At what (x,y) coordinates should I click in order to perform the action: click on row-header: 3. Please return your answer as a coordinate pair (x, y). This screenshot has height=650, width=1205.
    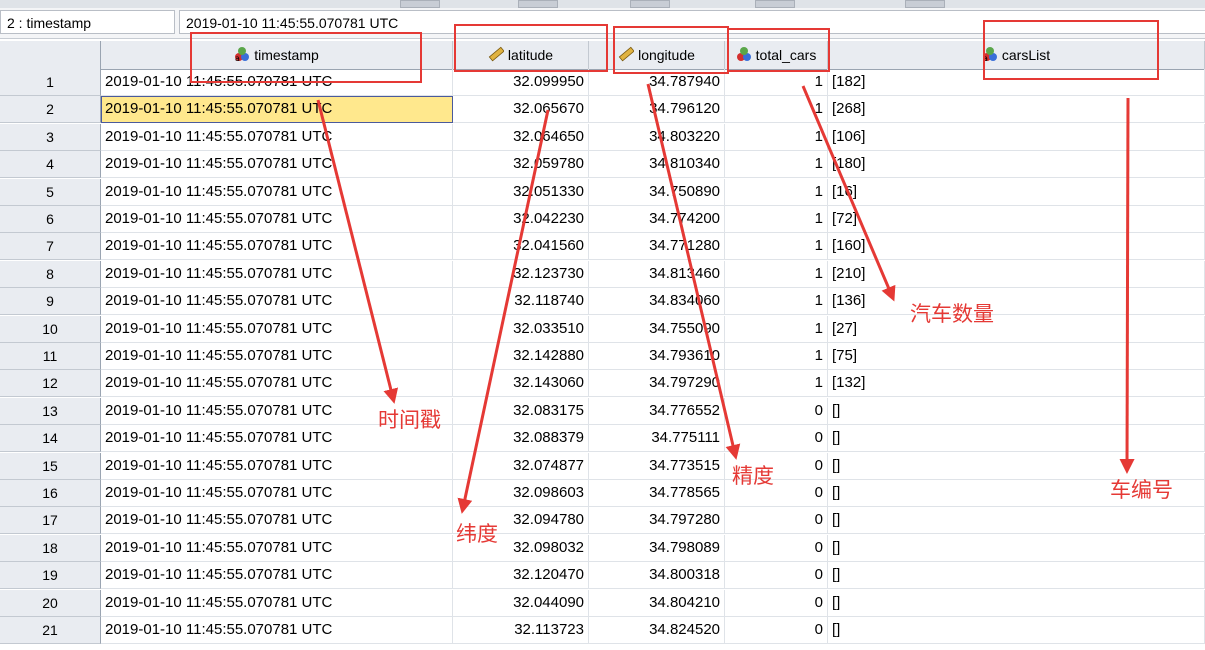
    Looking at the image, I should click on (50, 137).